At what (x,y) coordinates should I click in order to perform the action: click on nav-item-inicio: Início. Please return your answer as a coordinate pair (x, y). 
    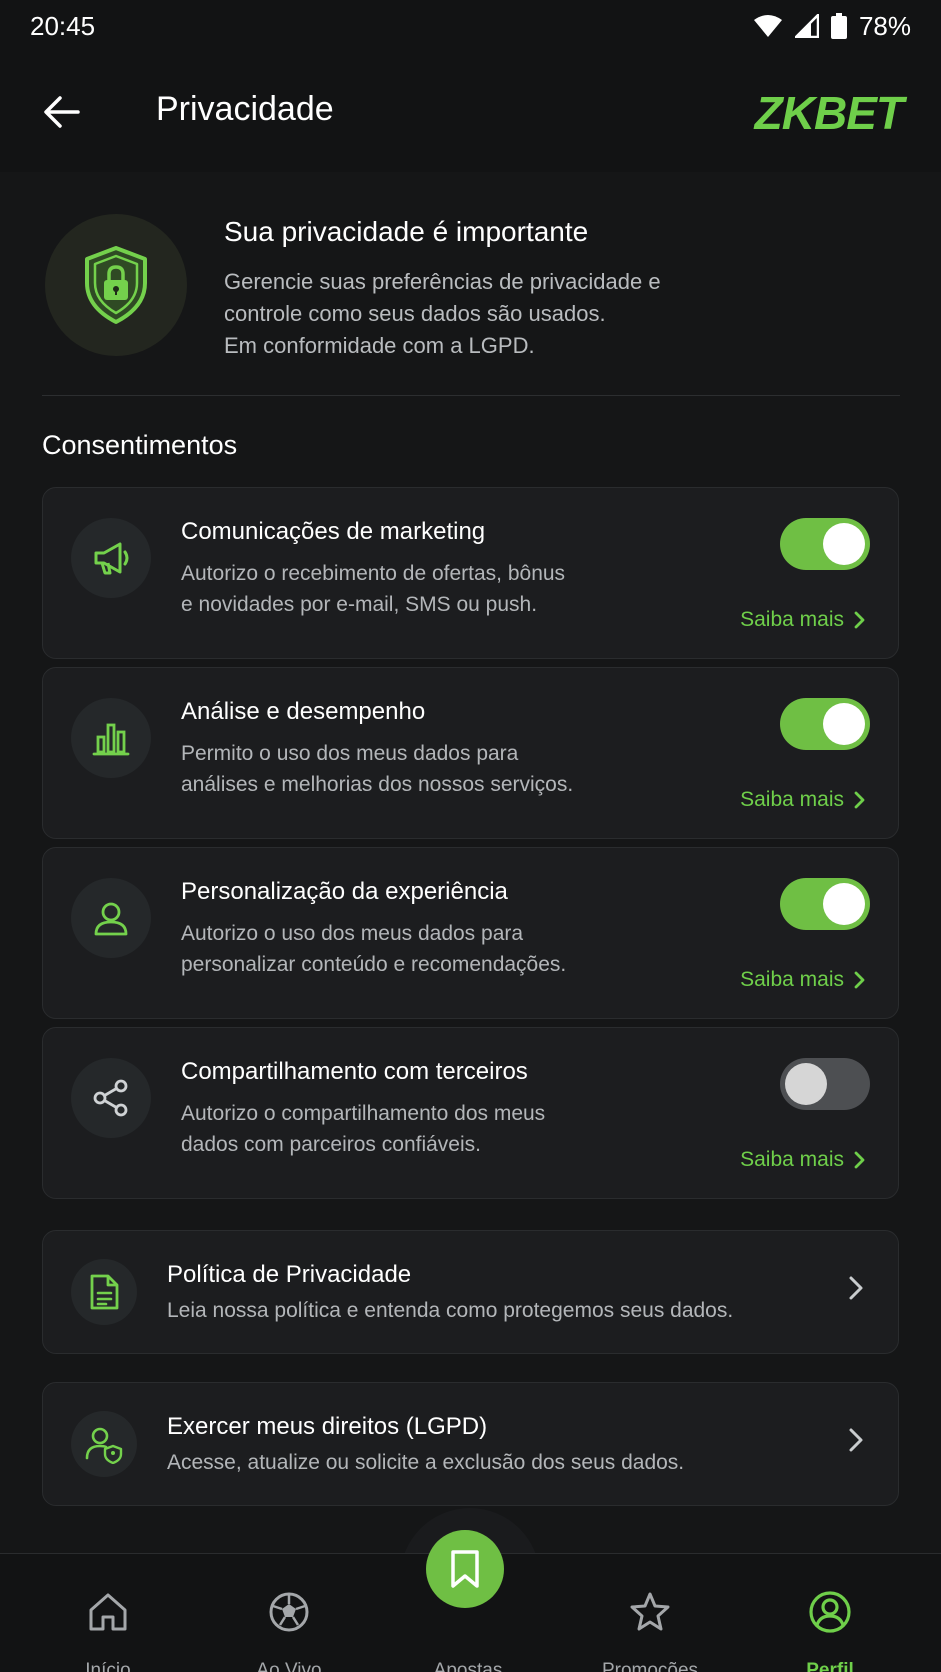
    Looking at the image, I should click on (108, 1631).